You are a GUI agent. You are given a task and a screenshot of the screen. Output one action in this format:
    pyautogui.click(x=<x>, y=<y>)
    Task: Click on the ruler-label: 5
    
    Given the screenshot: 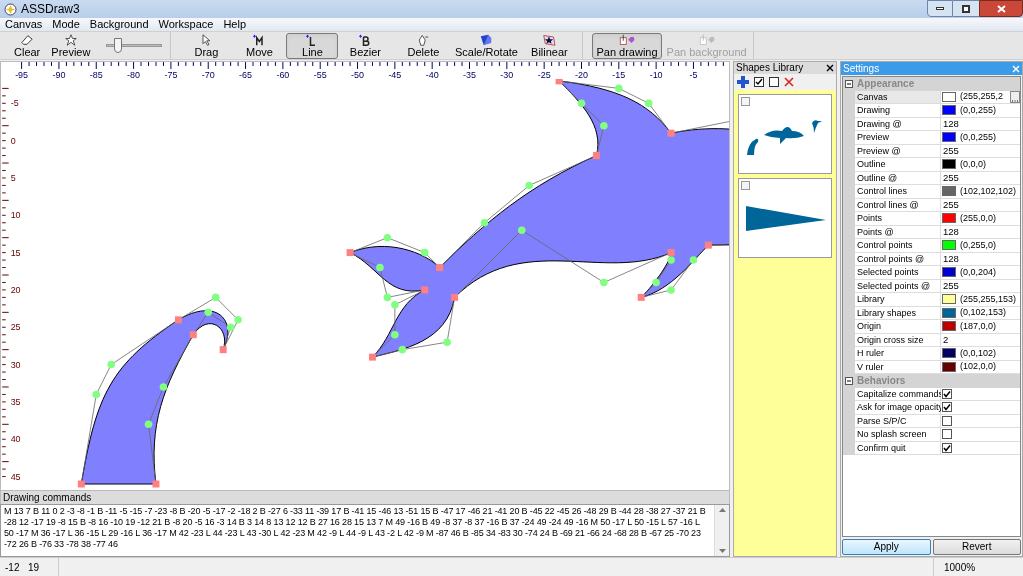 What is the action you would take?
    pyautogui.click(x=13, y=177)
    